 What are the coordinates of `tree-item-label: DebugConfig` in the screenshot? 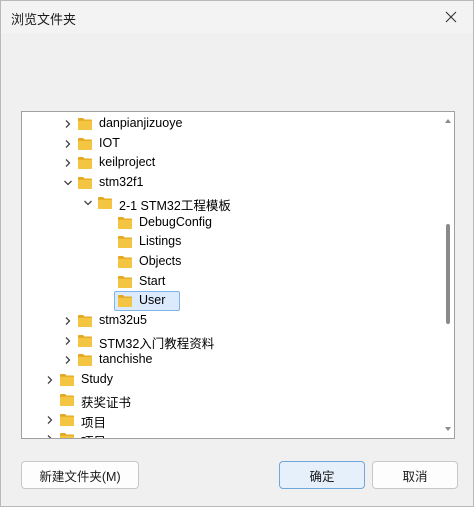 It's located at (175, 221).